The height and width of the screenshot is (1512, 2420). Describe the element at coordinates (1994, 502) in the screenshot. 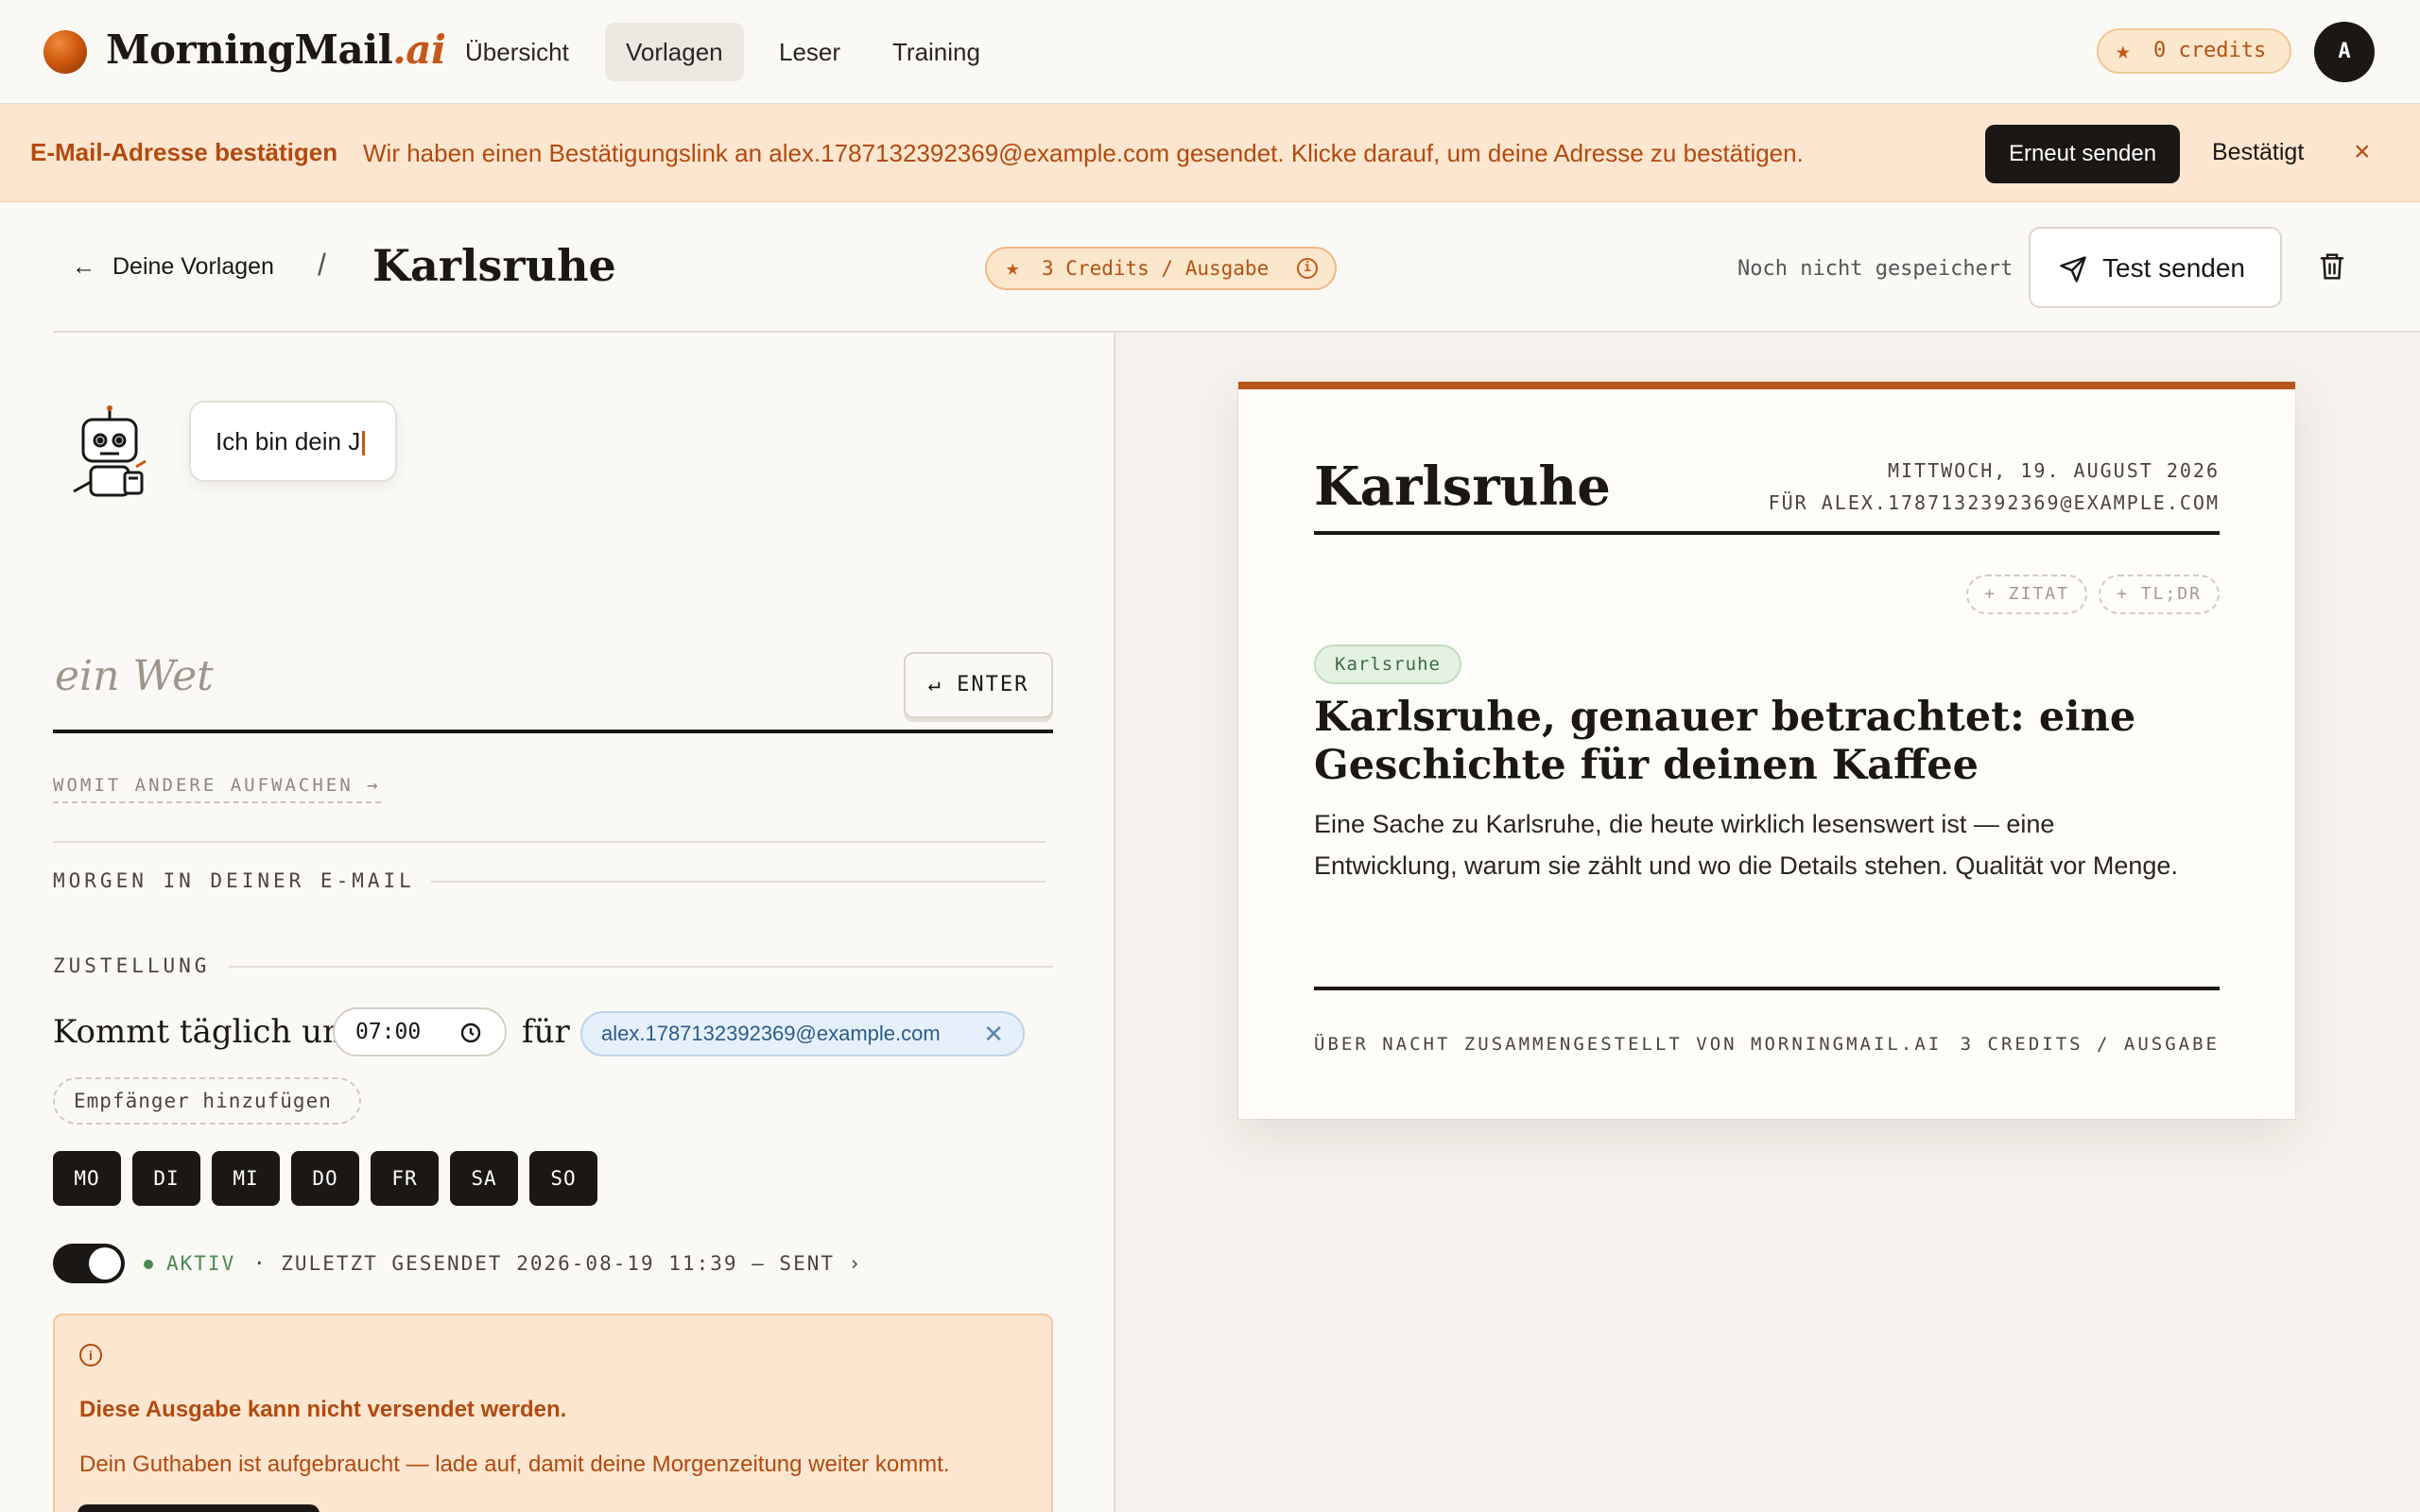

I see `preview-recipient: FÜR ALEX.1787132392369@EXAMPLE.COM` at that location.